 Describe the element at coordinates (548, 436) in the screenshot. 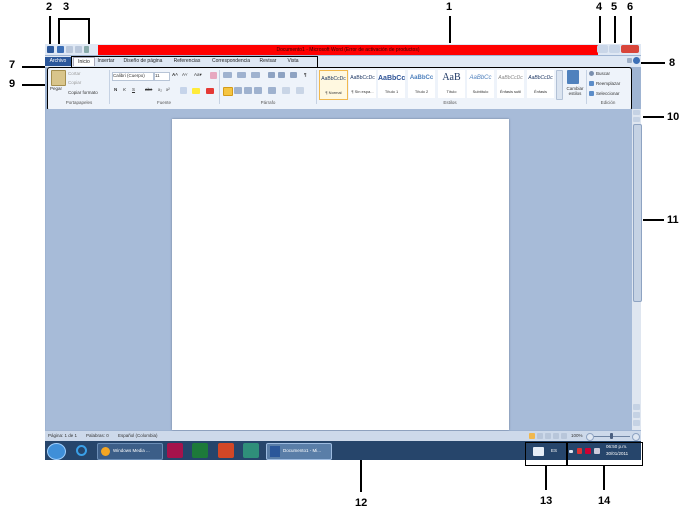

I see `web-layout-icon` at that location.